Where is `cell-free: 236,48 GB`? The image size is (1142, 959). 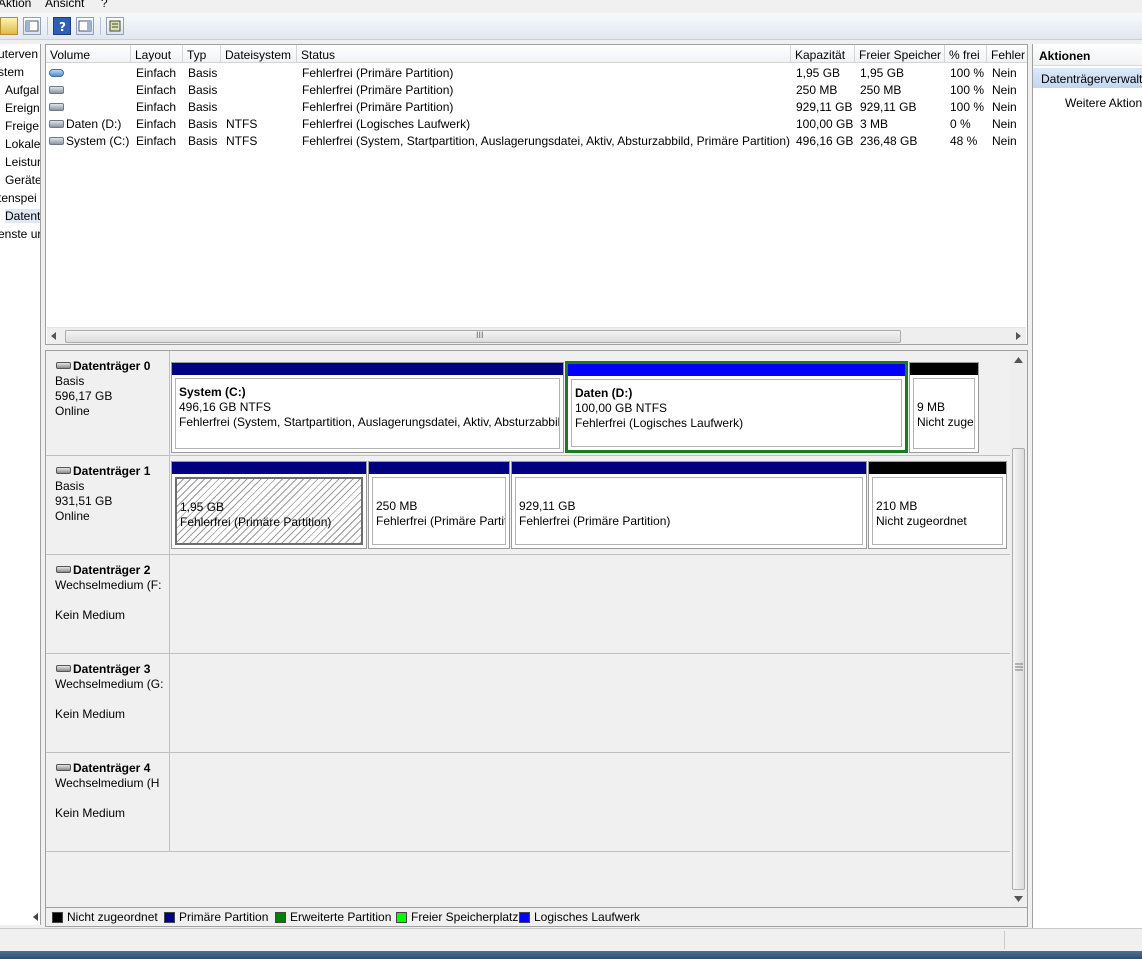 cell-free: 236,48 GB is located at coordinates (889, 141).